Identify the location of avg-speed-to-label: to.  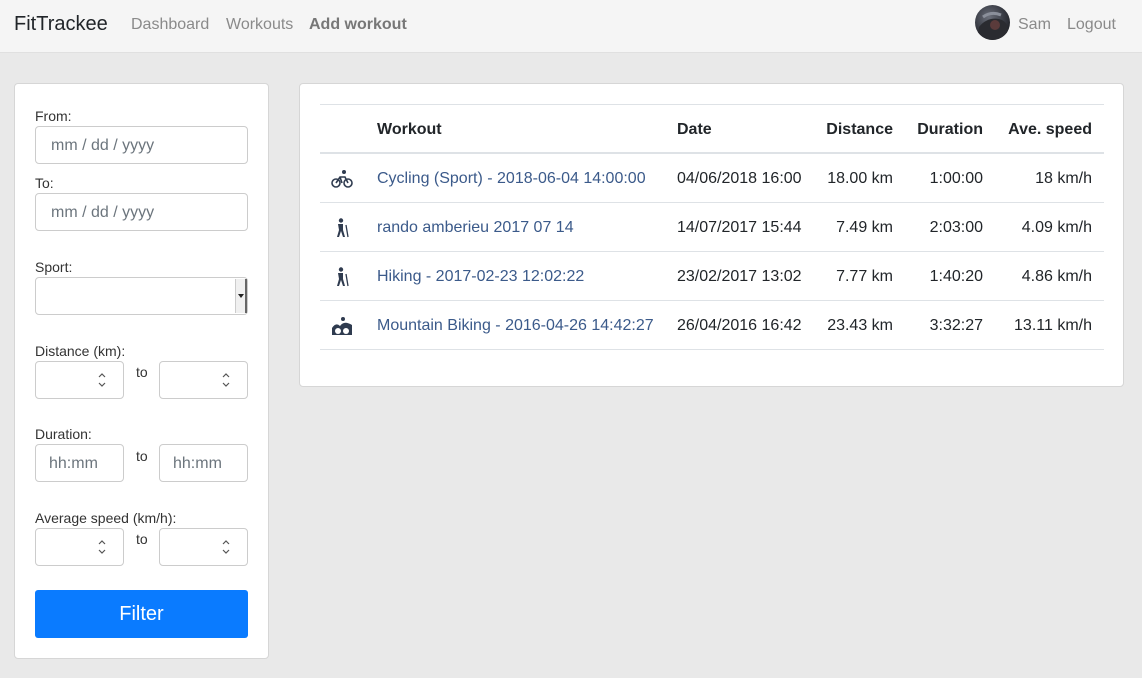
(142, 539).